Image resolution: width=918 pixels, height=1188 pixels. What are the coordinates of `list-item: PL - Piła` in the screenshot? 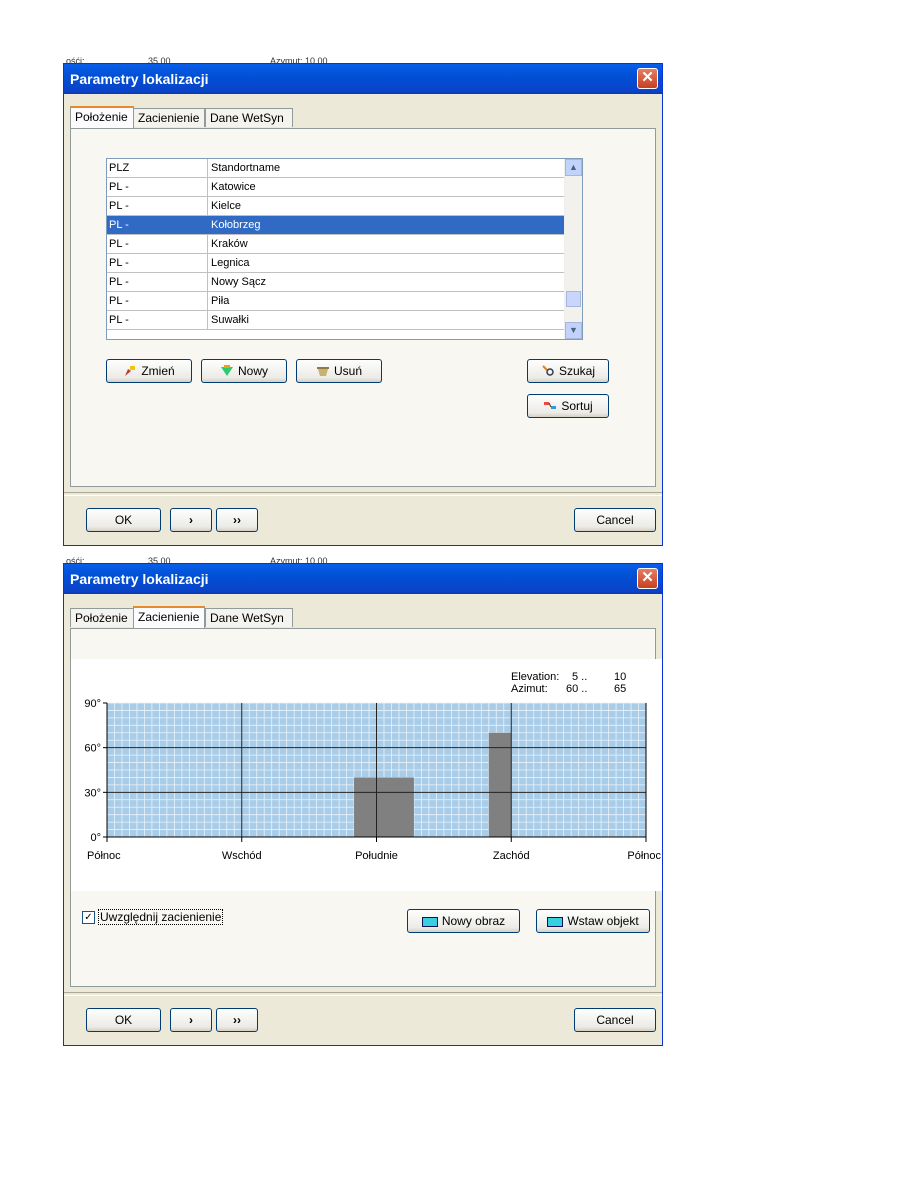 It's located at (344, 301).